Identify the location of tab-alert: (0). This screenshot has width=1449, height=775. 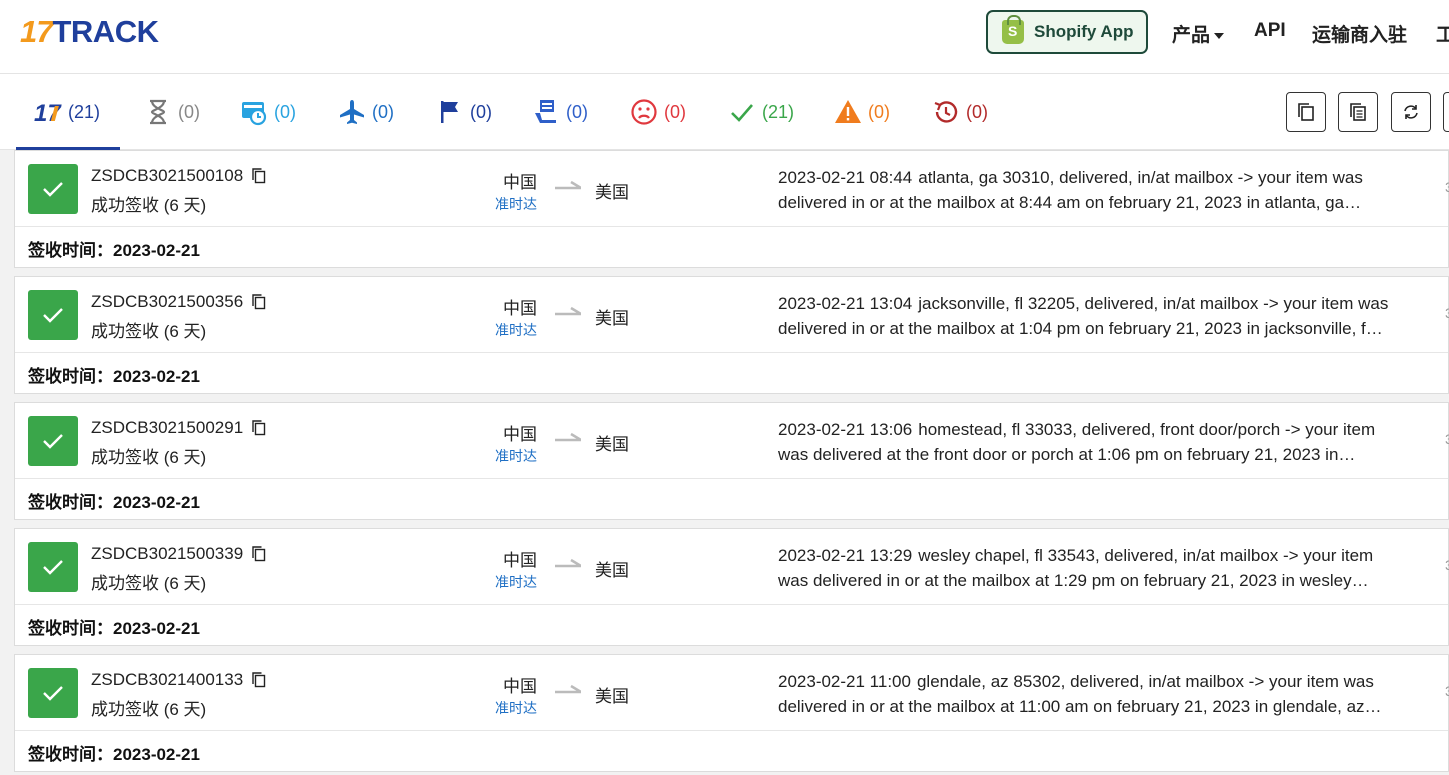
(862, 112).